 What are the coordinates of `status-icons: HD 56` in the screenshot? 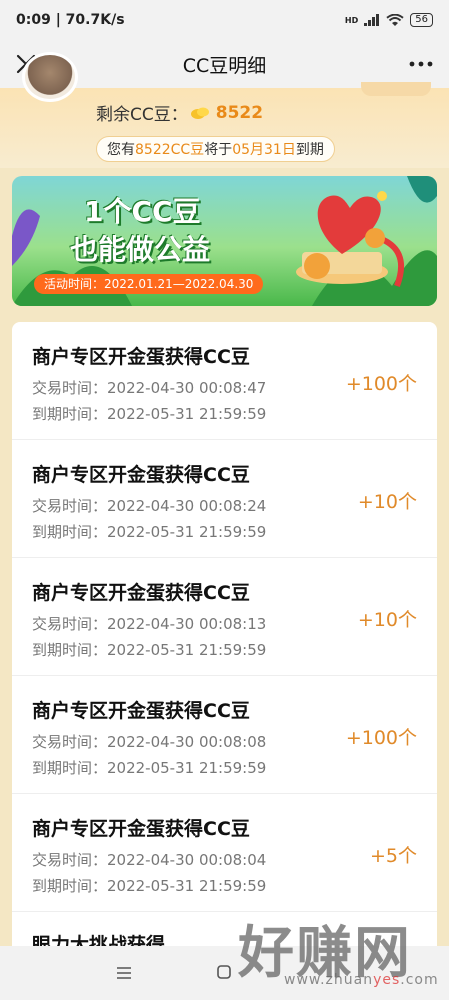 It's located at (389, 20).